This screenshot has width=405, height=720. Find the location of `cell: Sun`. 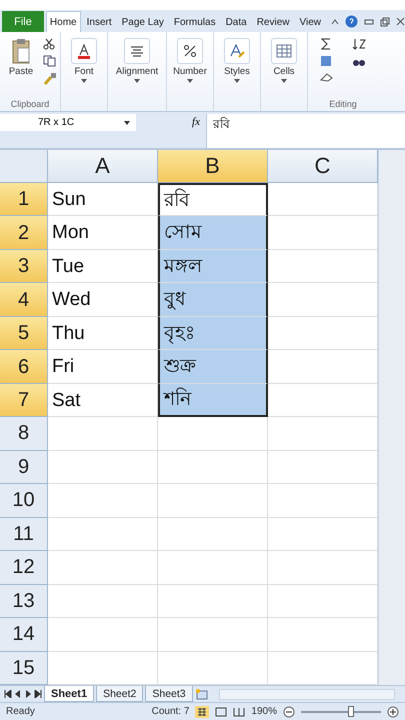

cell: Sun is located at coordinates (103, 199).